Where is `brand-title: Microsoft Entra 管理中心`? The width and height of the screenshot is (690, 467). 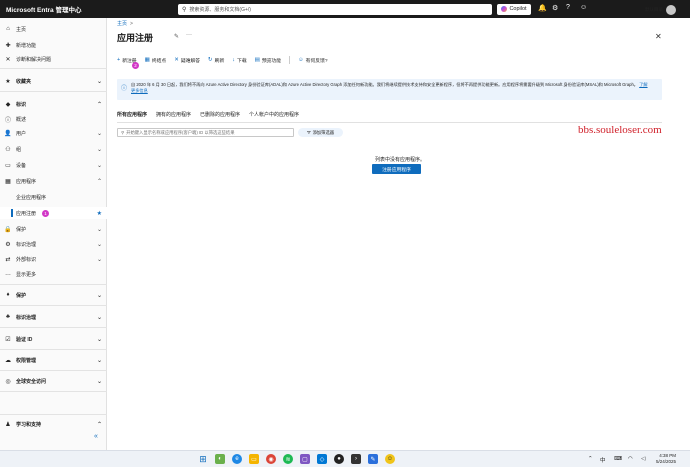 brand-title: Microsoft Entra 管理中心 is located at coordinates (87, 9).